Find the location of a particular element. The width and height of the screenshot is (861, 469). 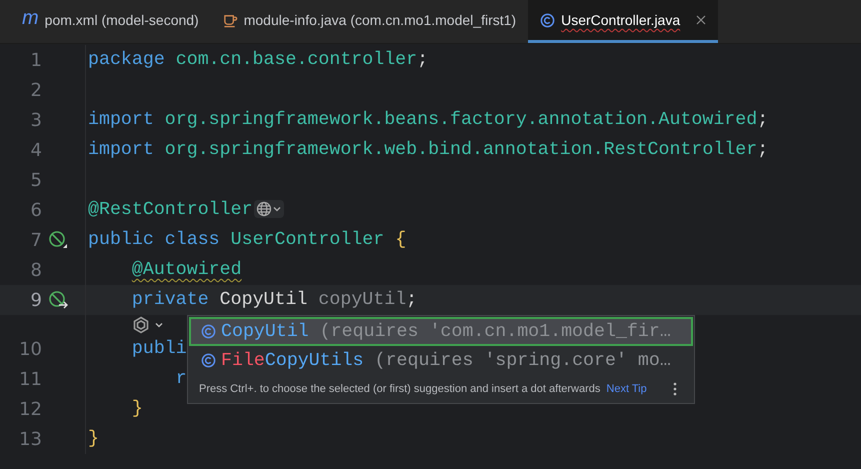

code-line: @RestController is located at coordinates (185, 210).